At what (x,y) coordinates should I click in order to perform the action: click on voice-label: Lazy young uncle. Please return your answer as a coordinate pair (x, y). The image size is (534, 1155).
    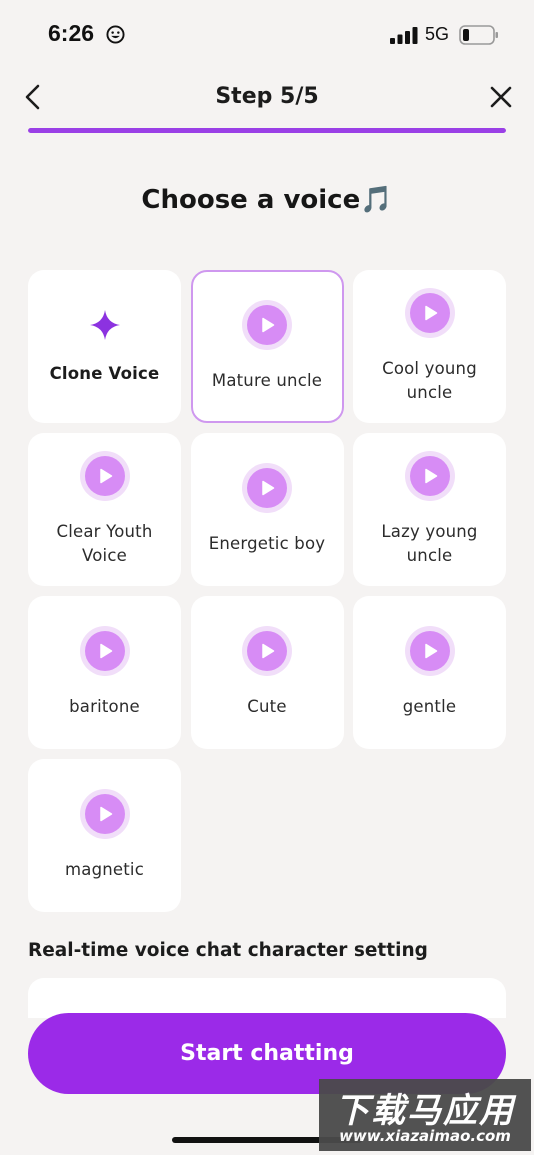
    Looking at the image, I should click on (429, 543).